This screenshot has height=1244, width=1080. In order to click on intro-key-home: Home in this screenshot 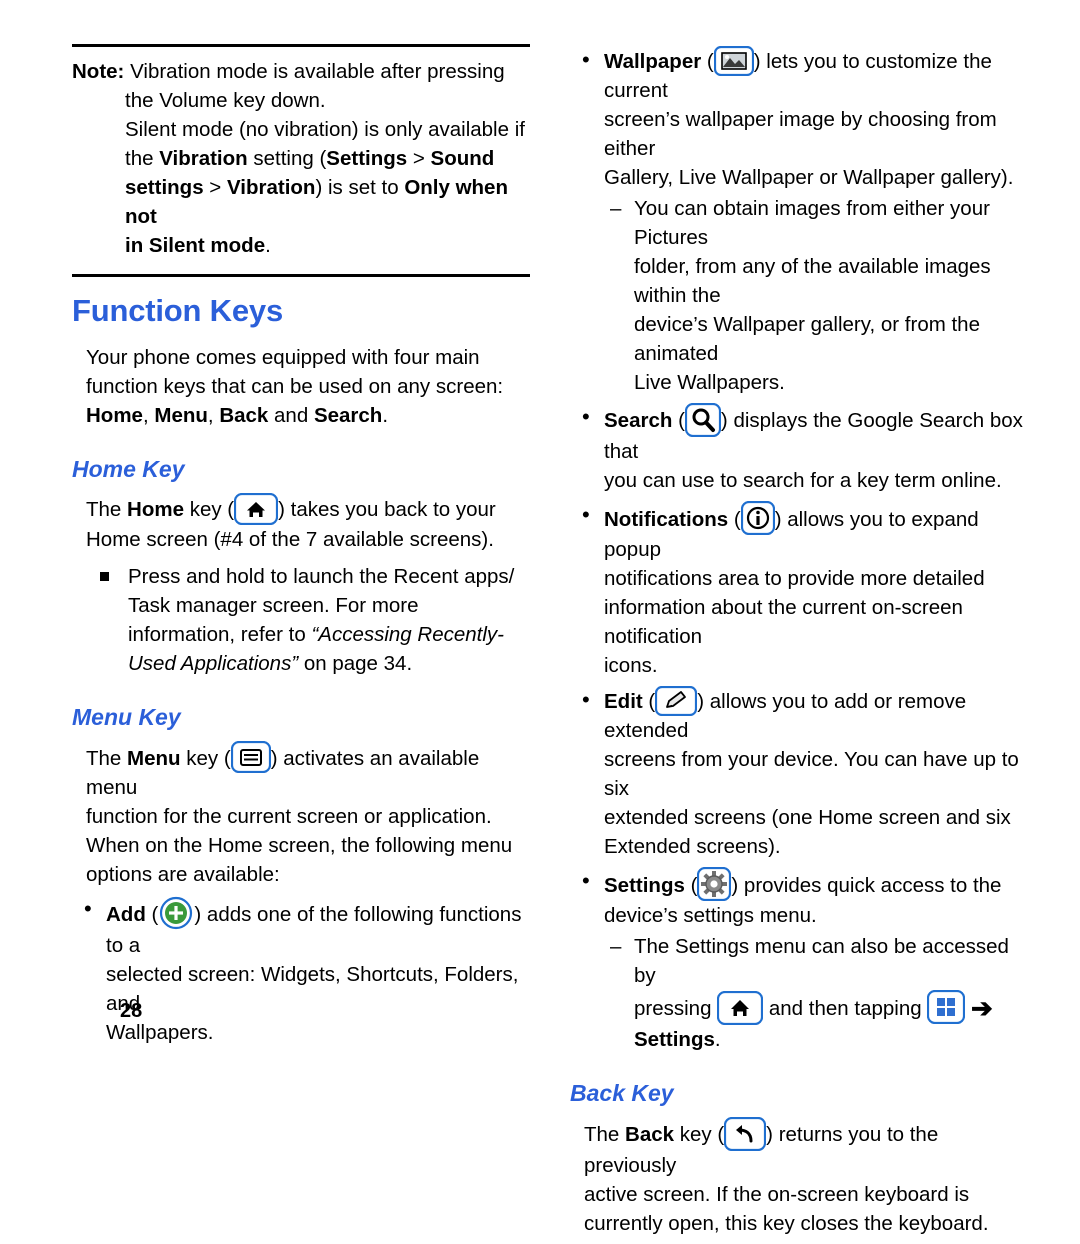, I will do `click(114, 415)`.